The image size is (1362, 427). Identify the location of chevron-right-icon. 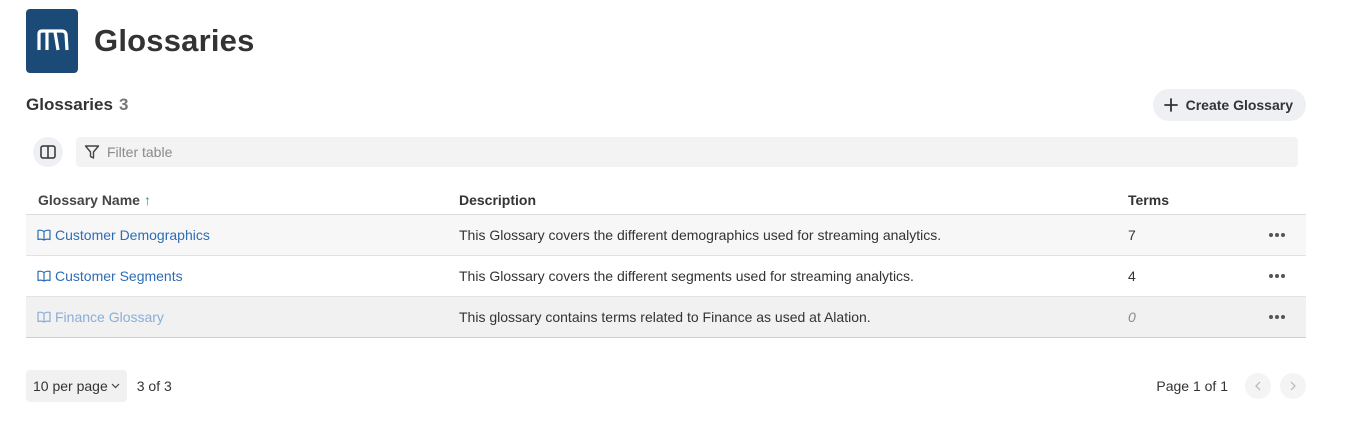
(1293, 386).